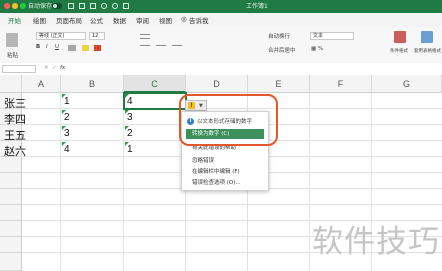 This screenshot has height=271, width=442. Describe the element at coordinates (23, 6) in the screenshot. I see `zoom-window-button` at that location.